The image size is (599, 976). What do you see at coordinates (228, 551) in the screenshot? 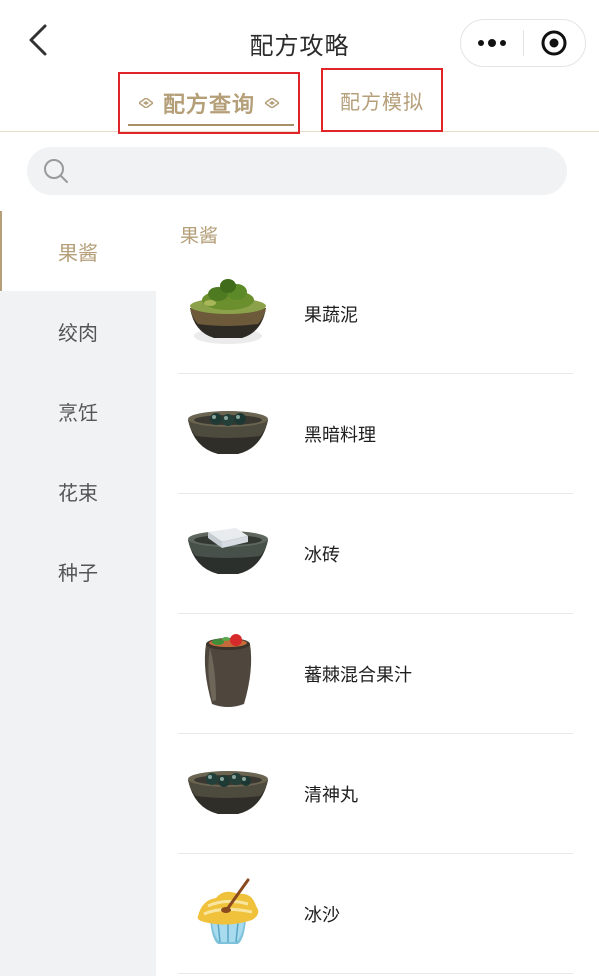
I see `ice-brick-bowl-icon` at bounding box center [228, 551].